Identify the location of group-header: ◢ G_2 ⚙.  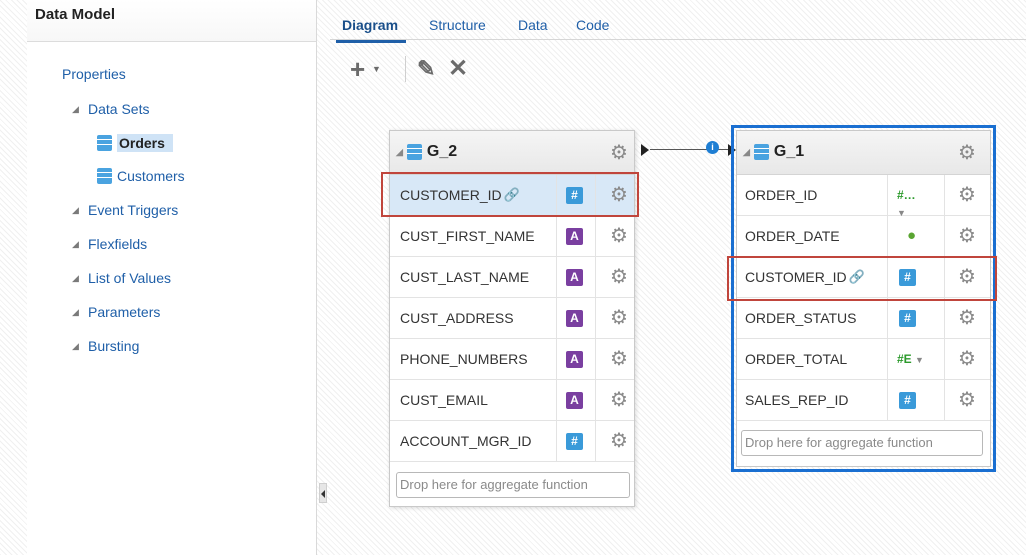
(512, 153).